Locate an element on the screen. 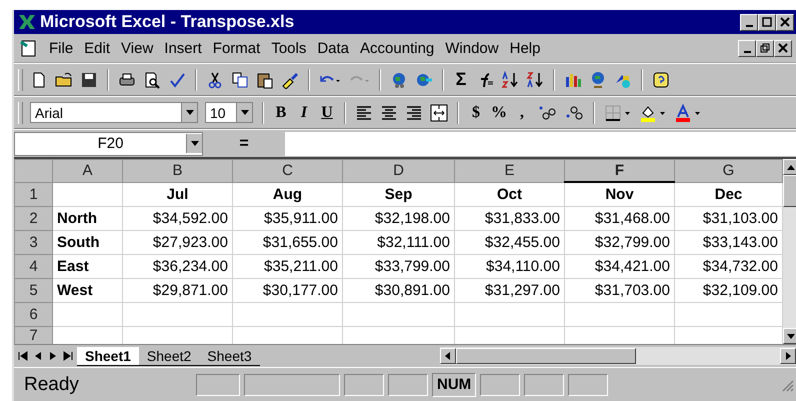 This screenshot has width=796, height=401. currency-button: $ is located at coordinates (476, 113).